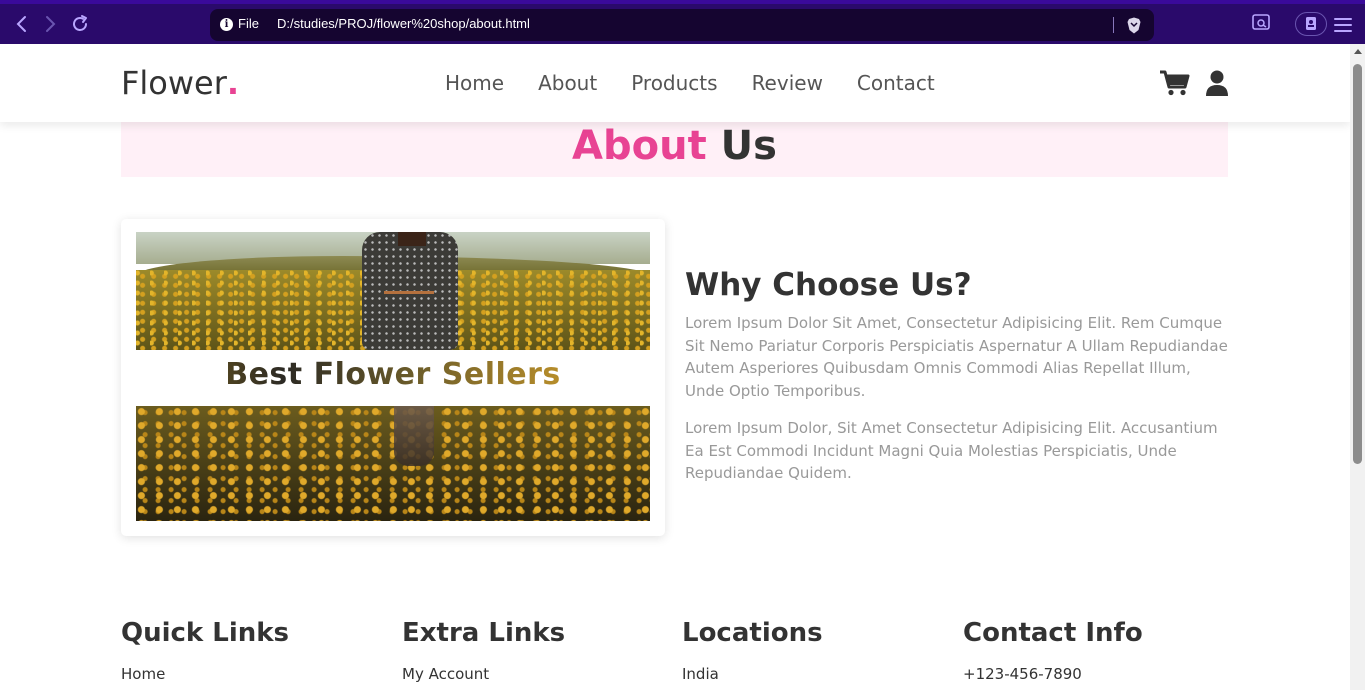  What do you see at coordinates (80, 24) in the screenshot?
I see `reload-icon` at bounding box center [80, 24].